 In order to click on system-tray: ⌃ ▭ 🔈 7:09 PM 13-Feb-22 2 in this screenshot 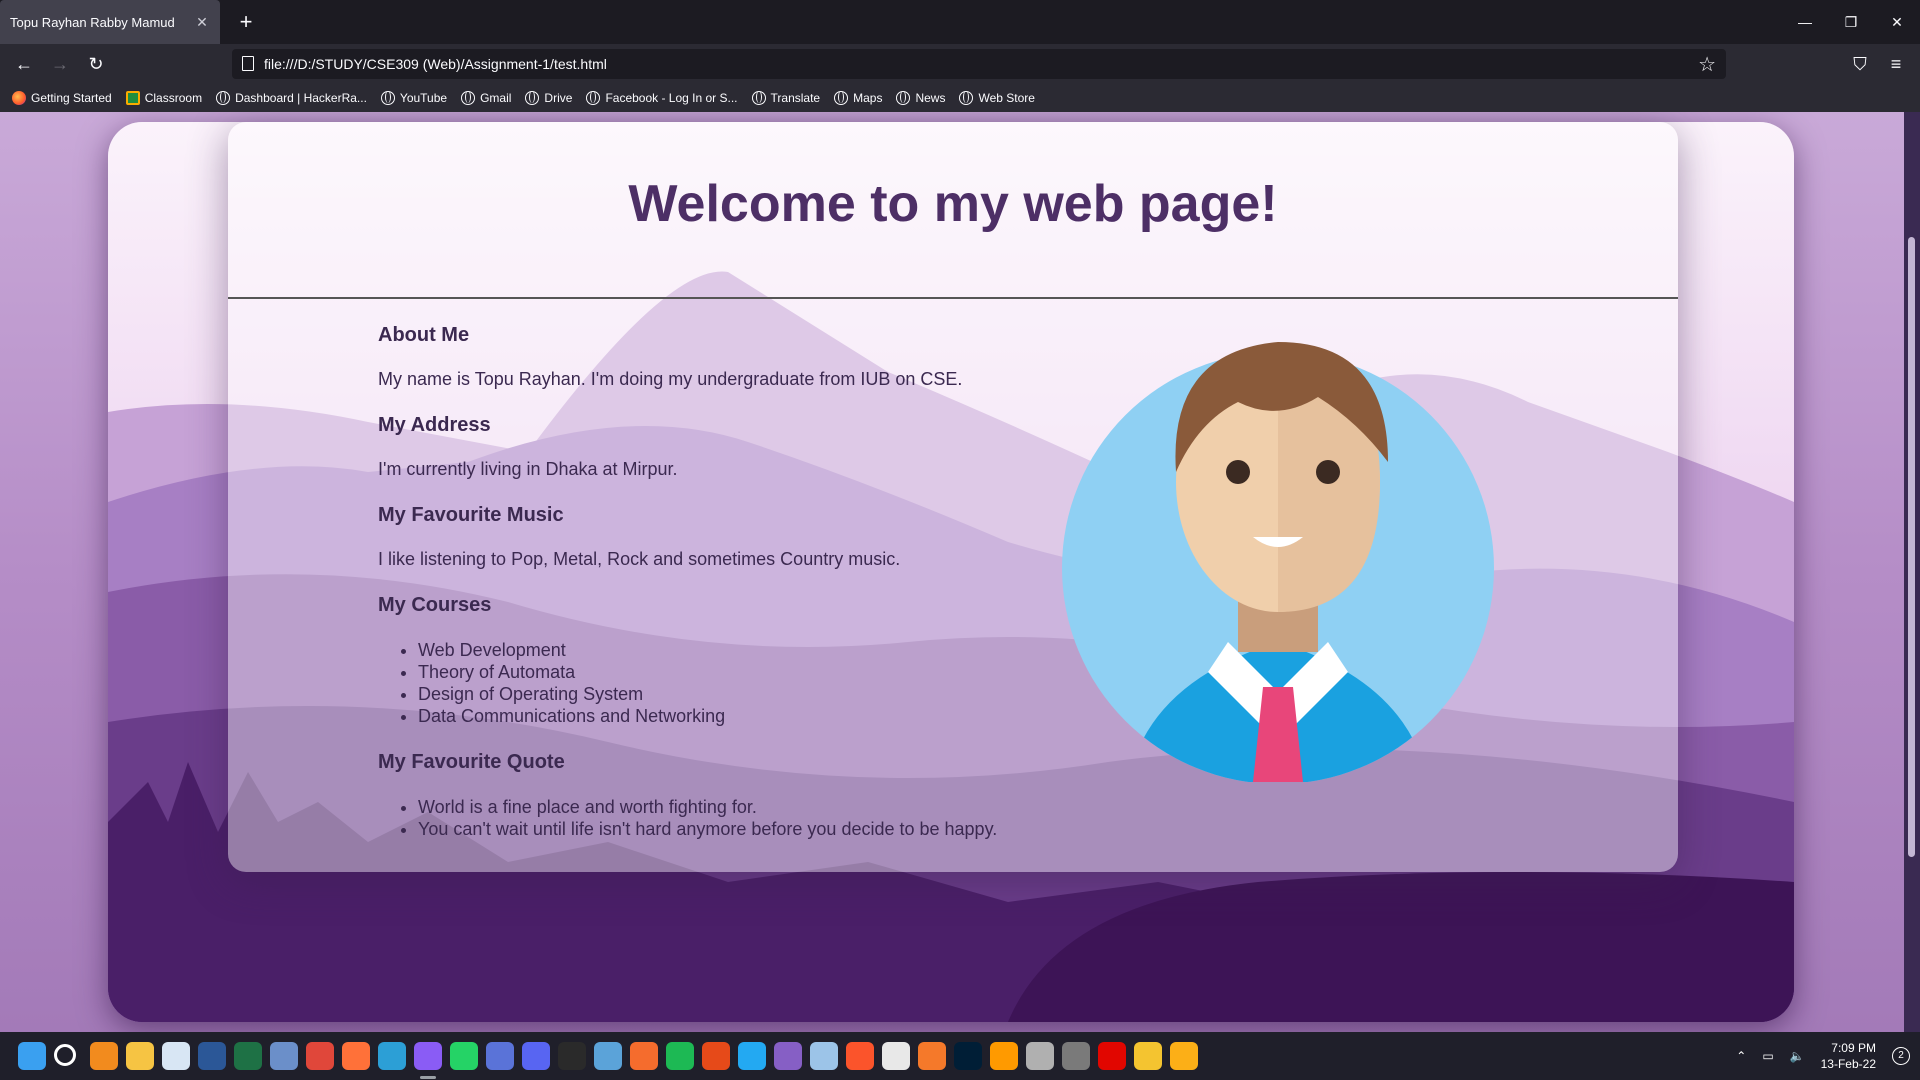, I will do `click(1823, 1056)`.